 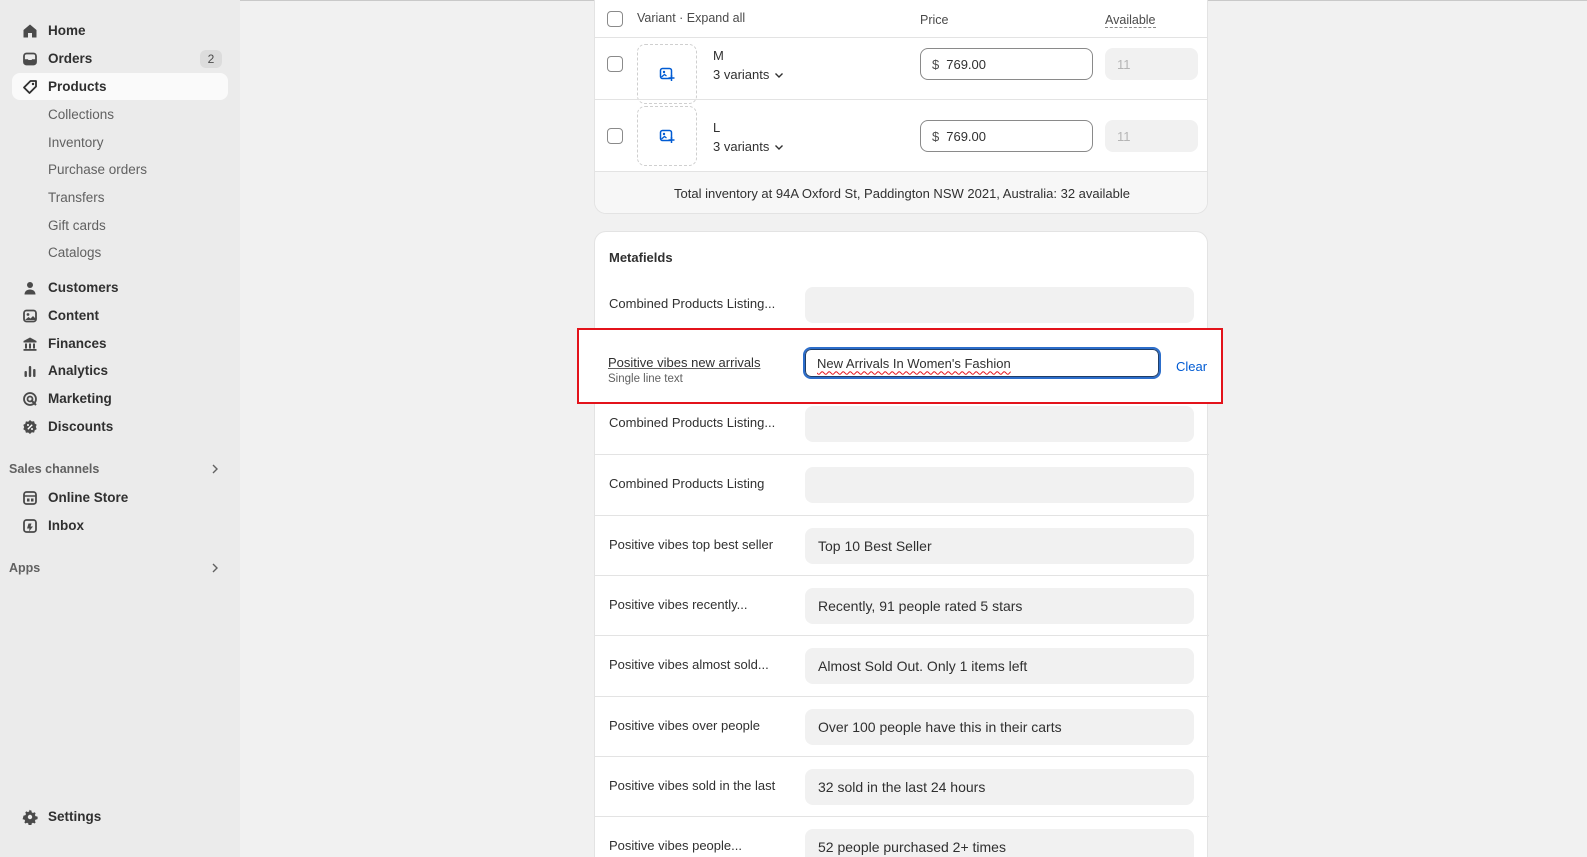 What do you see at coordinates (77, 343) in the screenshot?
I see `sidebar-item-label: Finances` at bounding box center [77, 343].